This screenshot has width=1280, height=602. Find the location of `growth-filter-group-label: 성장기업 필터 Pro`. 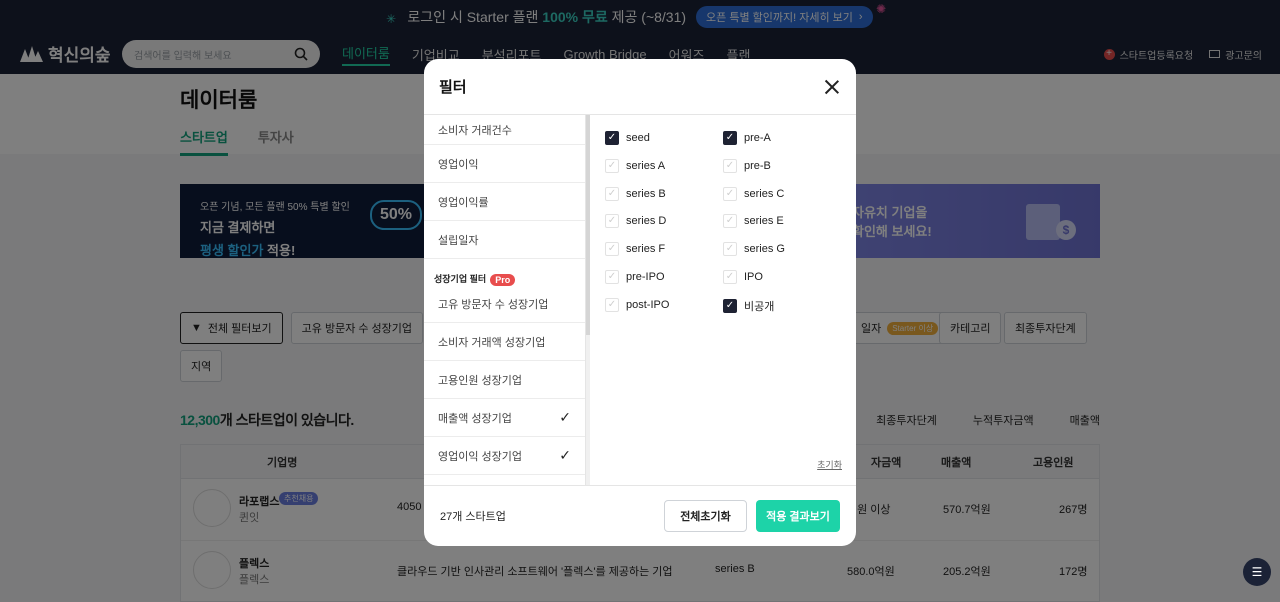

growth-filter-group-label: 성장기업 필터 Pro is located at coordinates (504, 272).